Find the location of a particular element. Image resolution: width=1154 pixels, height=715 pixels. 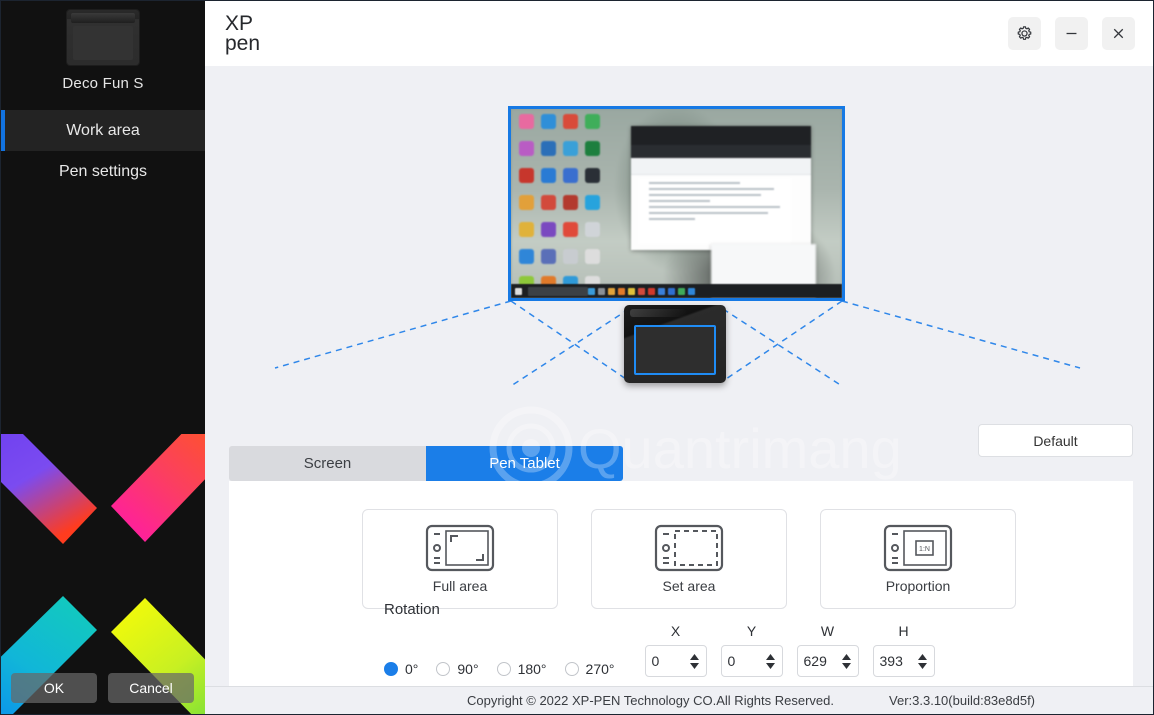

h-stepper is located at coordinates (922, 661).